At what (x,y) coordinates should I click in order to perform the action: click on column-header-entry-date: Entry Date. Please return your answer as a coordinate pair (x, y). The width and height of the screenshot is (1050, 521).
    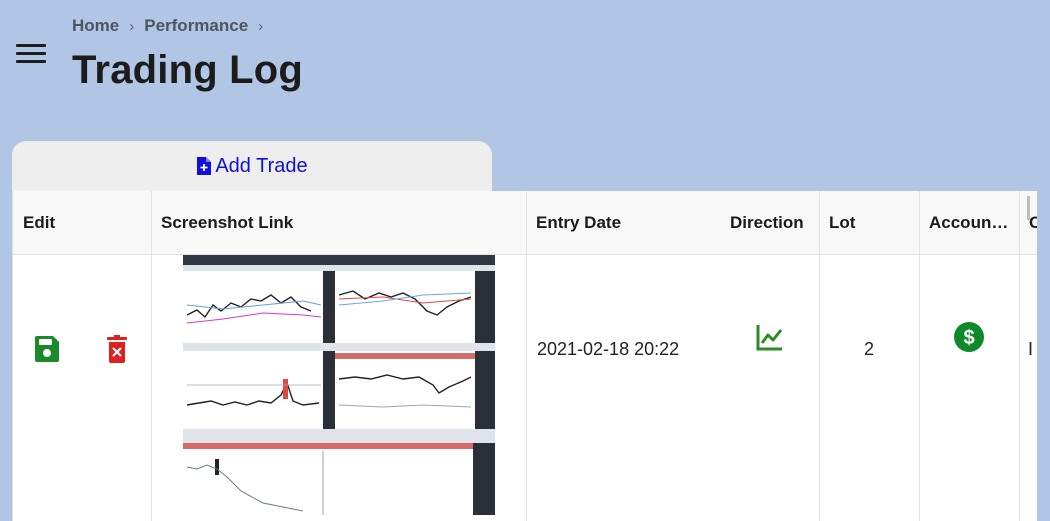
    Looking at the image, I should click on (621, 222).